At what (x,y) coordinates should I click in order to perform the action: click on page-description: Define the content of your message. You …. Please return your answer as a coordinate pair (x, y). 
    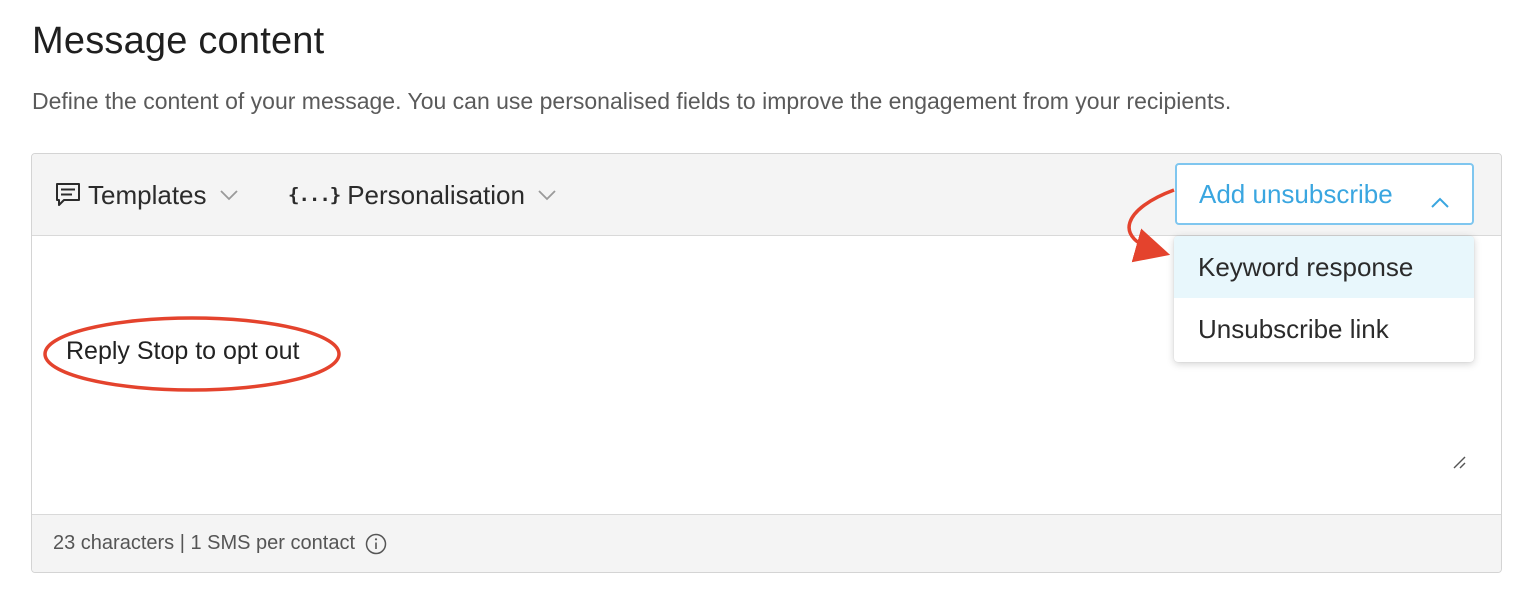
    Looking at the image, I should click on (632, 101).